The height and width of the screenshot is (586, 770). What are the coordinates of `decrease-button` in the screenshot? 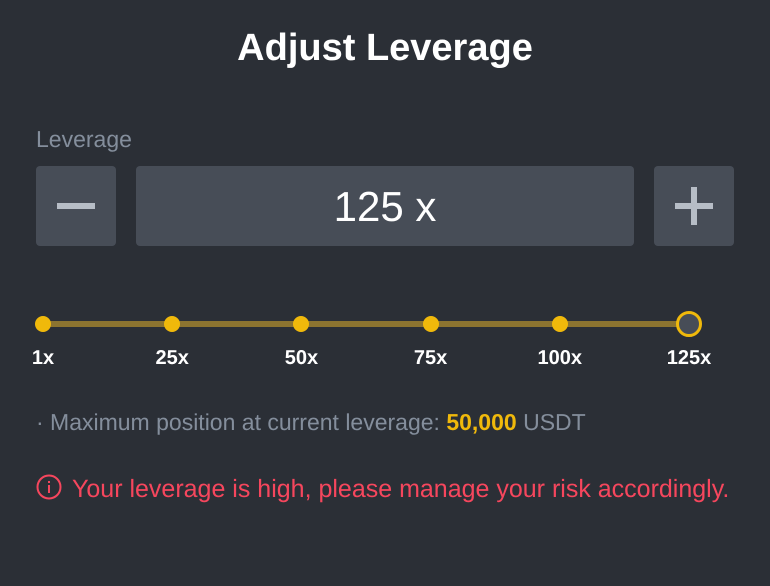 It's located at (76, 206).